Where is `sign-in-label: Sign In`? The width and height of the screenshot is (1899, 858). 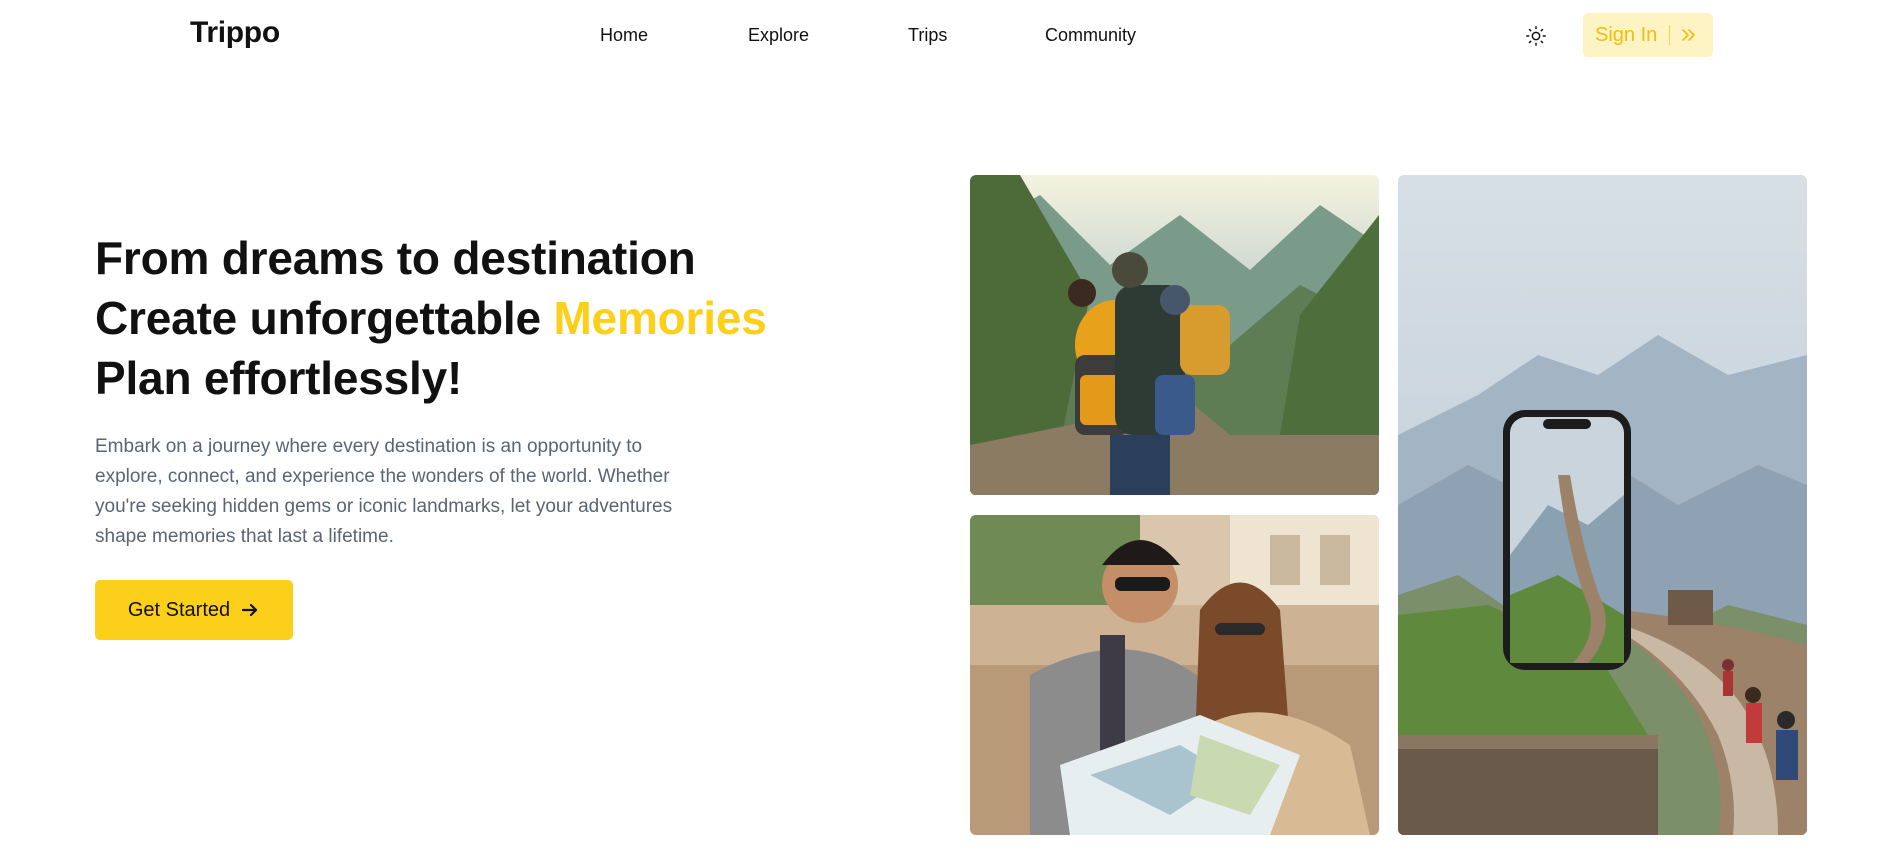
sign-in-label: Sign In is located at coordinates (1626, 34).